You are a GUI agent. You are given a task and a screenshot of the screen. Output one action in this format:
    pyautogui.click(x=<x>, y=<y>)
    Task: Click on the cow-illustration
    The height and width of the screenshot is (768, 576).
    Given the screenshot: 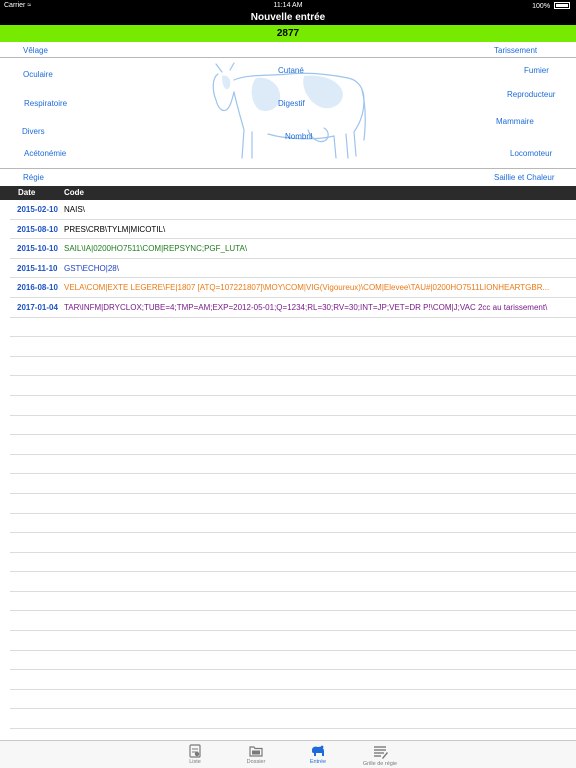 What is the action you would take?
    pyautogui.click(x=288, y=113)
    